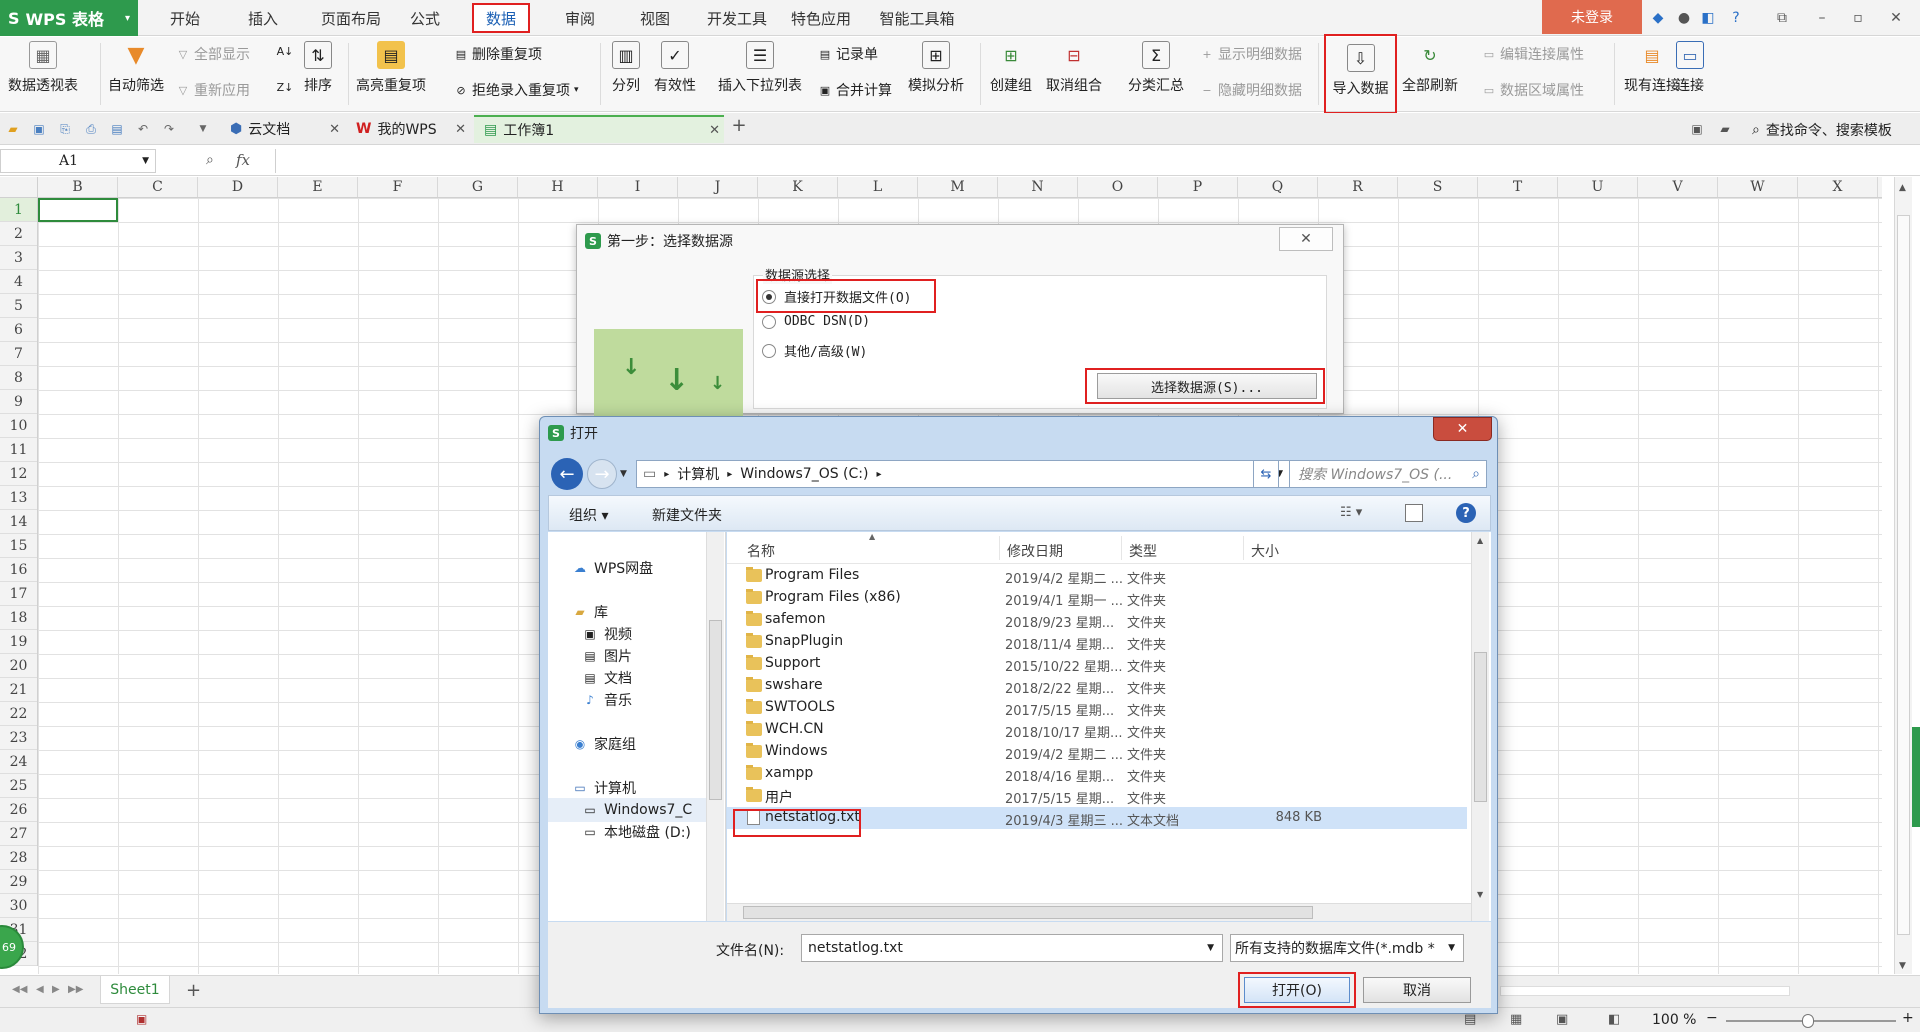 Image resolution: width=1920 pixels, height=1032 pixels. I want to click on scroll-down-icon: ▼, so click(1480, 894).